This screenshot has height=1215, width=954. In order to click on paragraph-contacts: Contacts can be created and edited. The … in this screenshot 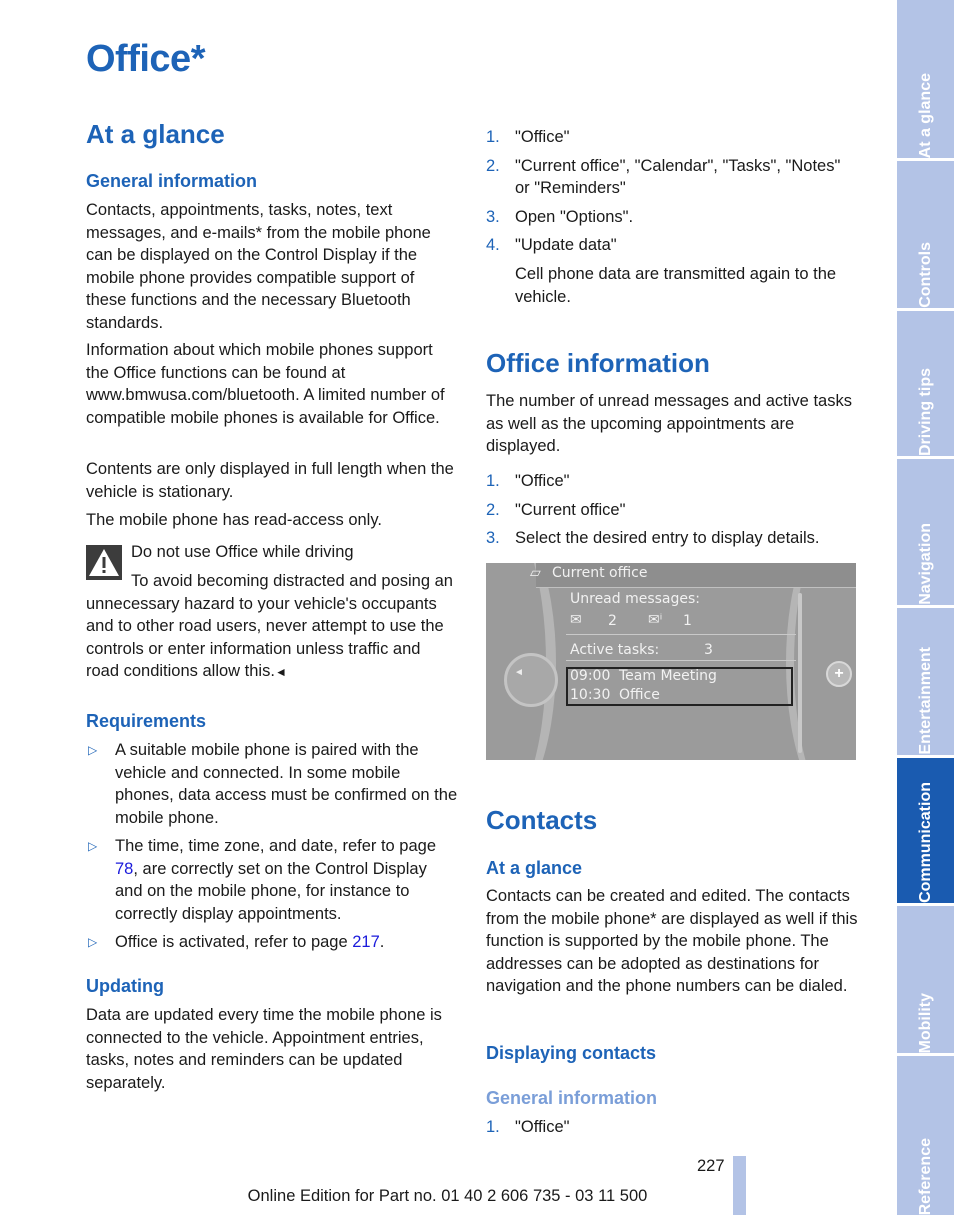, I will do `click(672, 941)`.